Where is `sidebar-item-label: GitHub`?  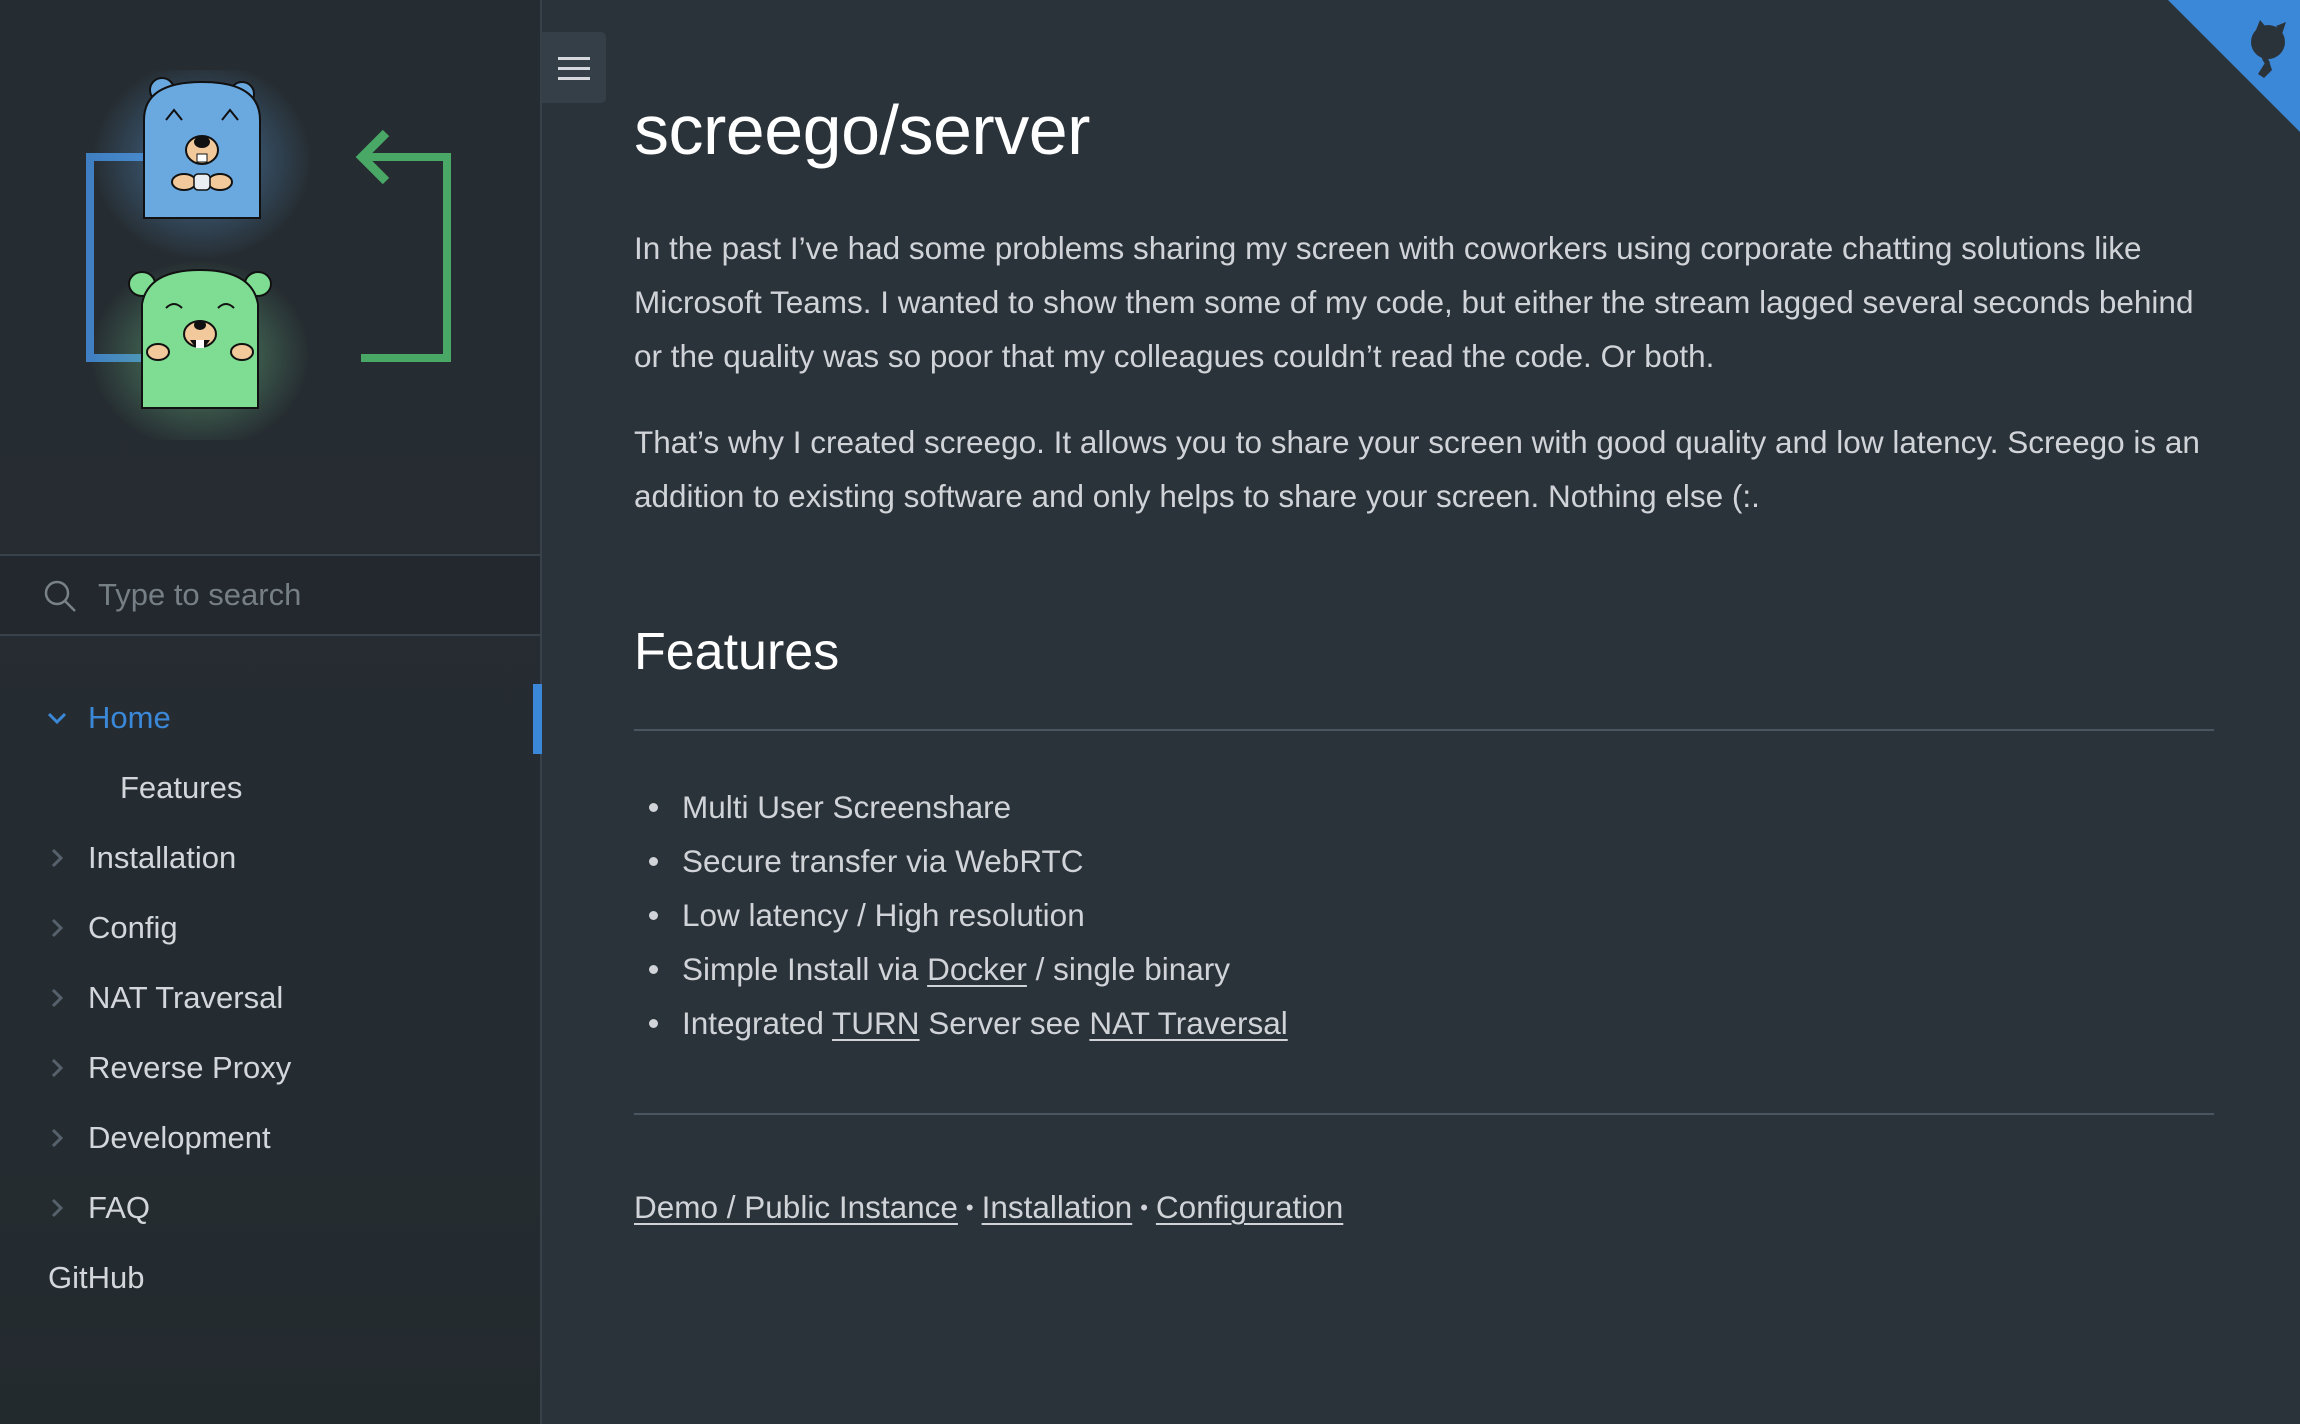 sidebar-item-label: GitHub is located at coordinates (96, 1277).